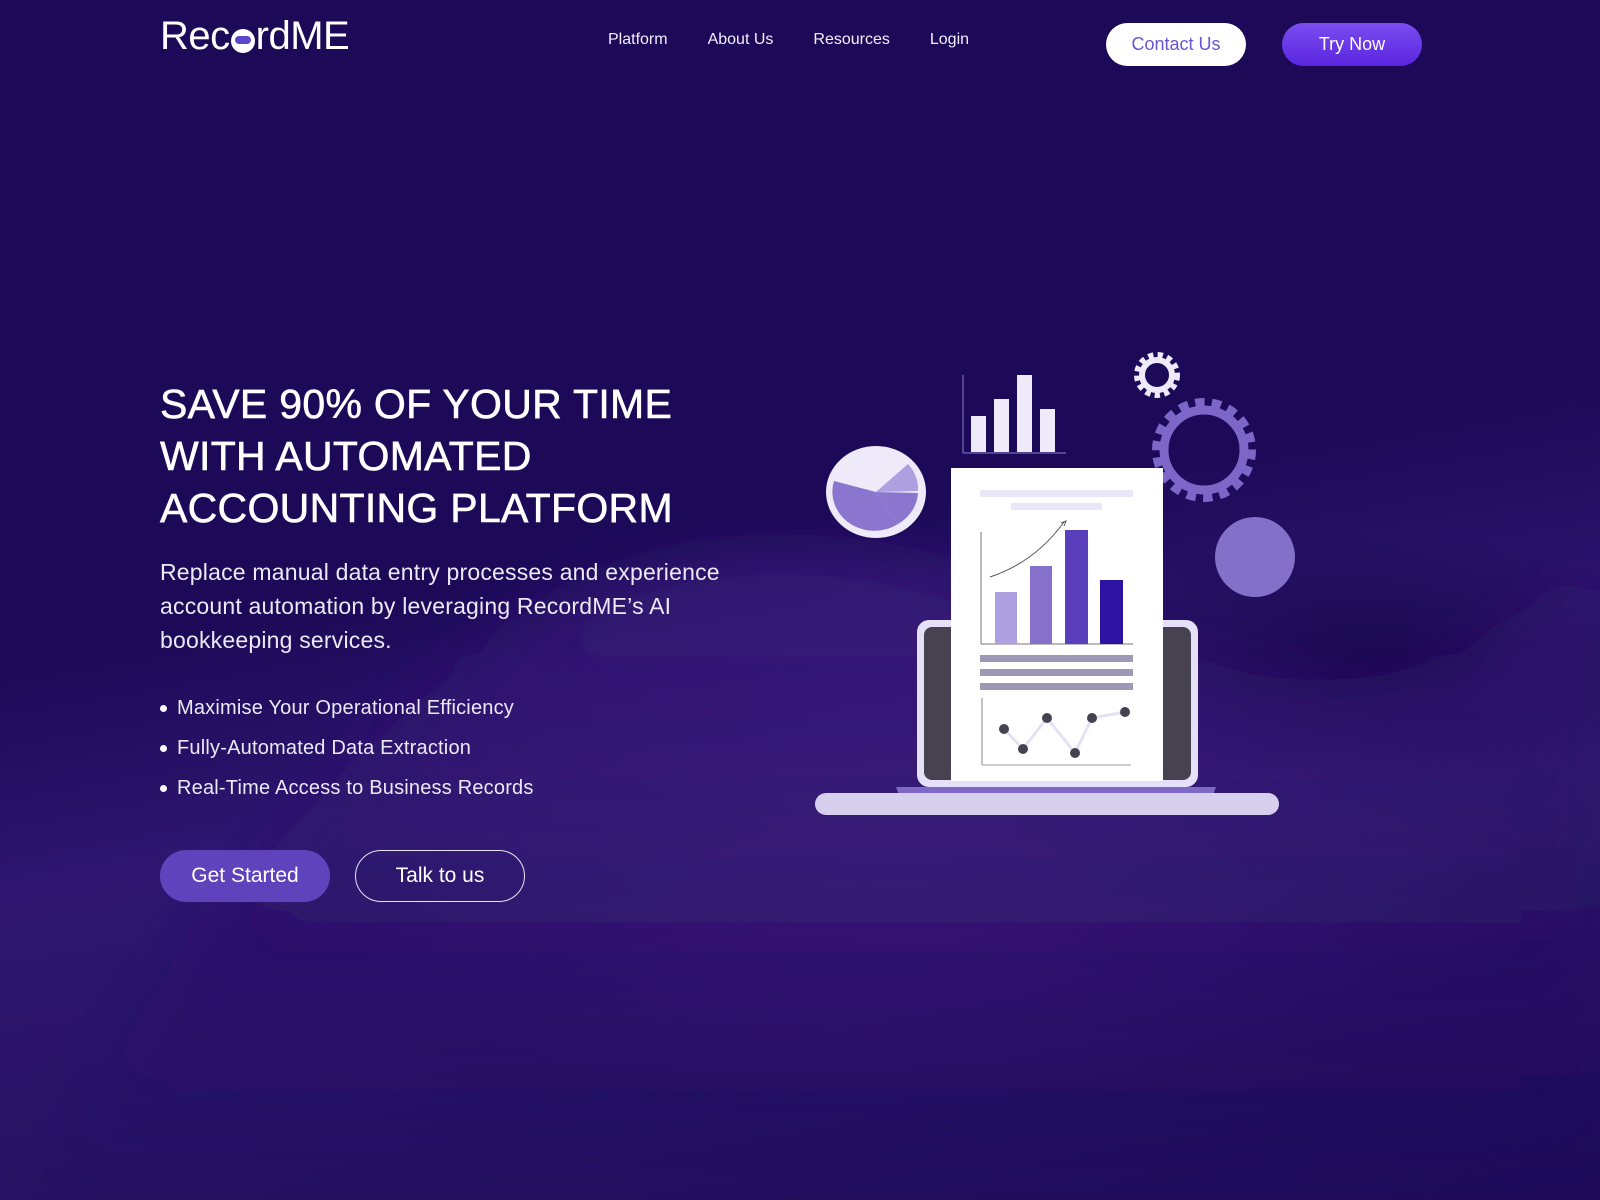 Image resolution: width=1600 pixels, height=1200 pixels. Describe the element at coordinates (1157, 375) in the screenshot. I see `small-gear-icon` at that location.